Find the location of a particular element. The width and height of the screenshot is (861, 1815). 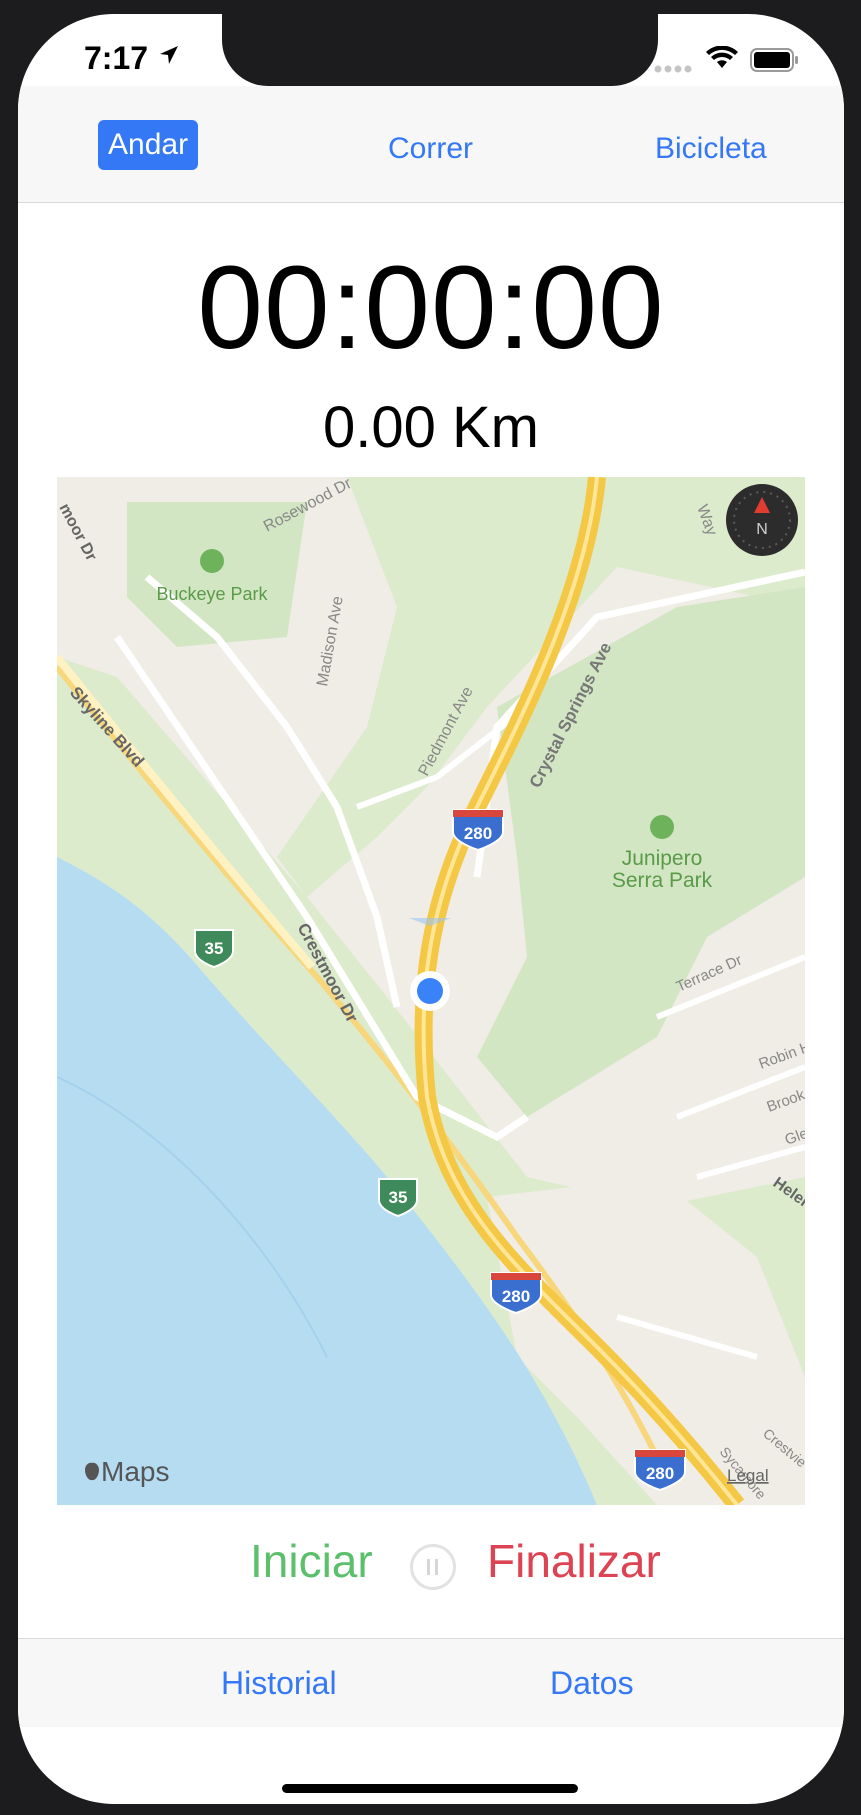

cellular-signal-icon is located at coordinates (673, 69).